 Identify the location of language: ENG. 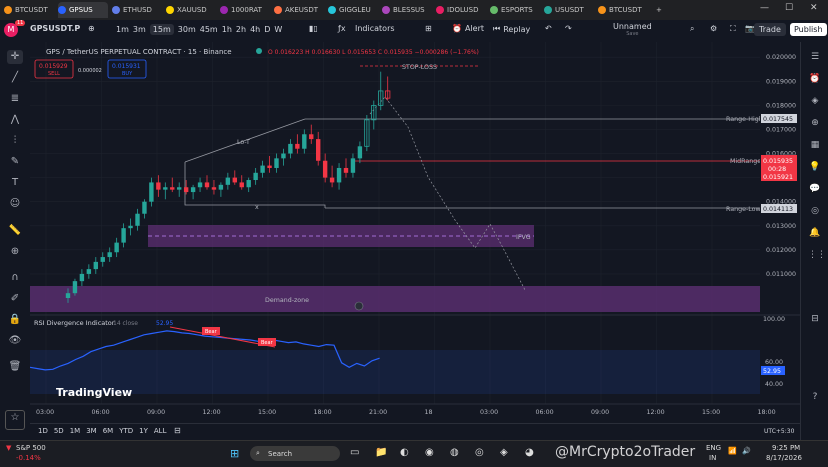
(713, 448).